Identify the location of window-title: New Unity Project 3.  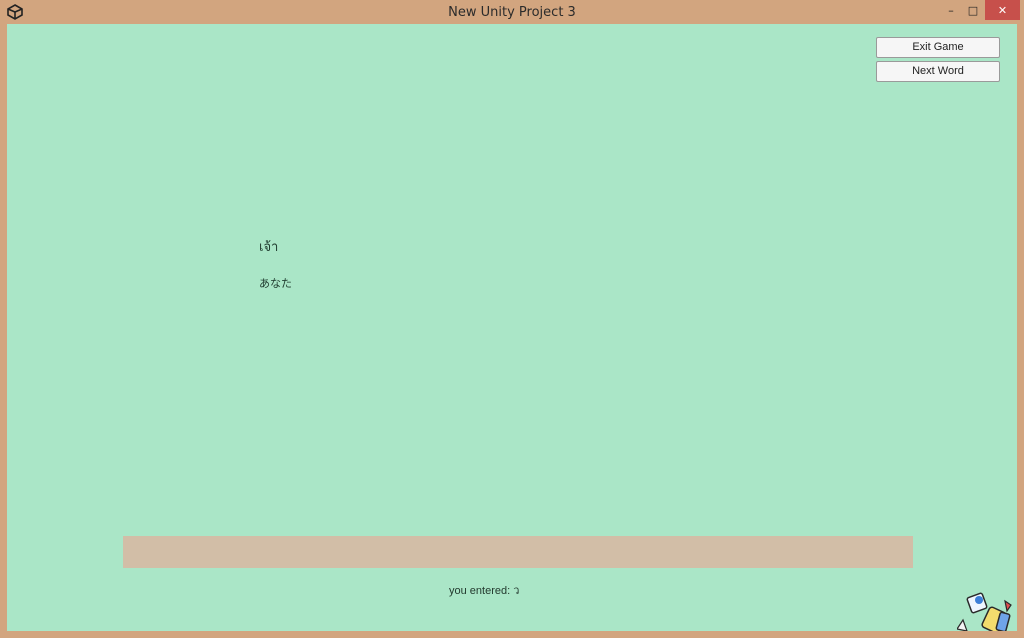
(512, 12).